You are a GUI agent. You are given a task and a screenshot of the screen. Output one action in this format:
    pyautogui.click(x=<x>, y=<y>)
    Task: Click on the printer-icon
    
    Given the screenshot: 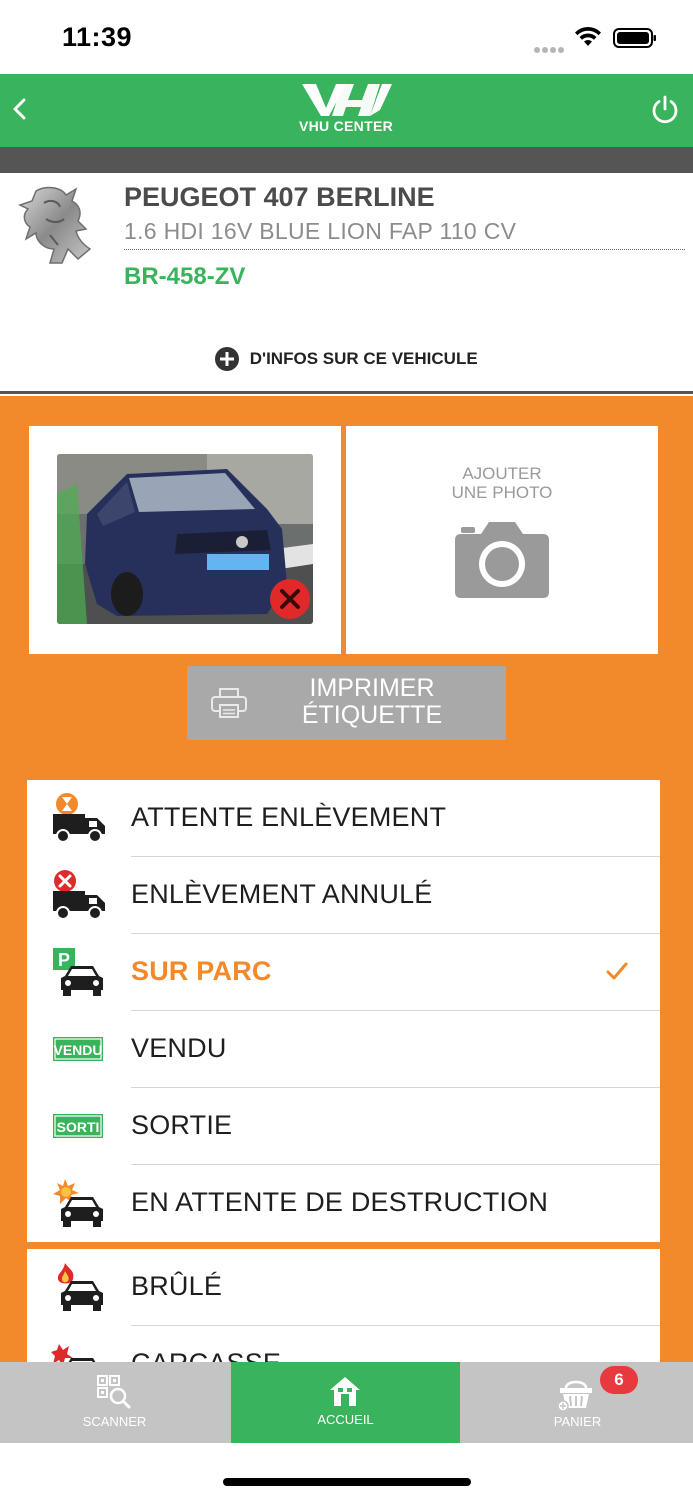 What is the action you would take?
    pyautogui.click(x=229, y=703)
    